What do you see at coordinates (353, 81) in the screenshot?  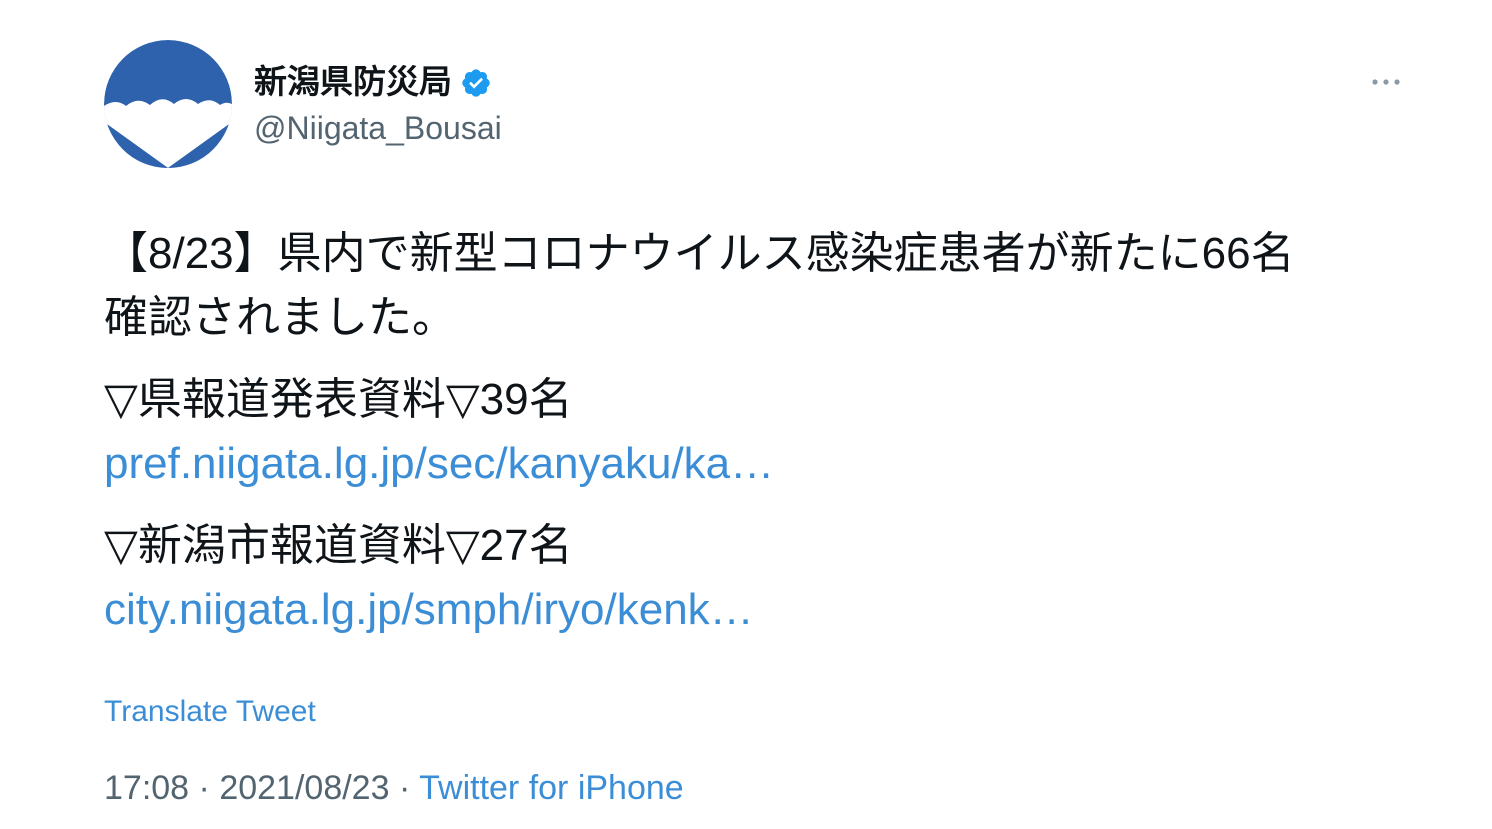 I see `display-name-text: 新潟県防災局` at bounding box center [353, 81].